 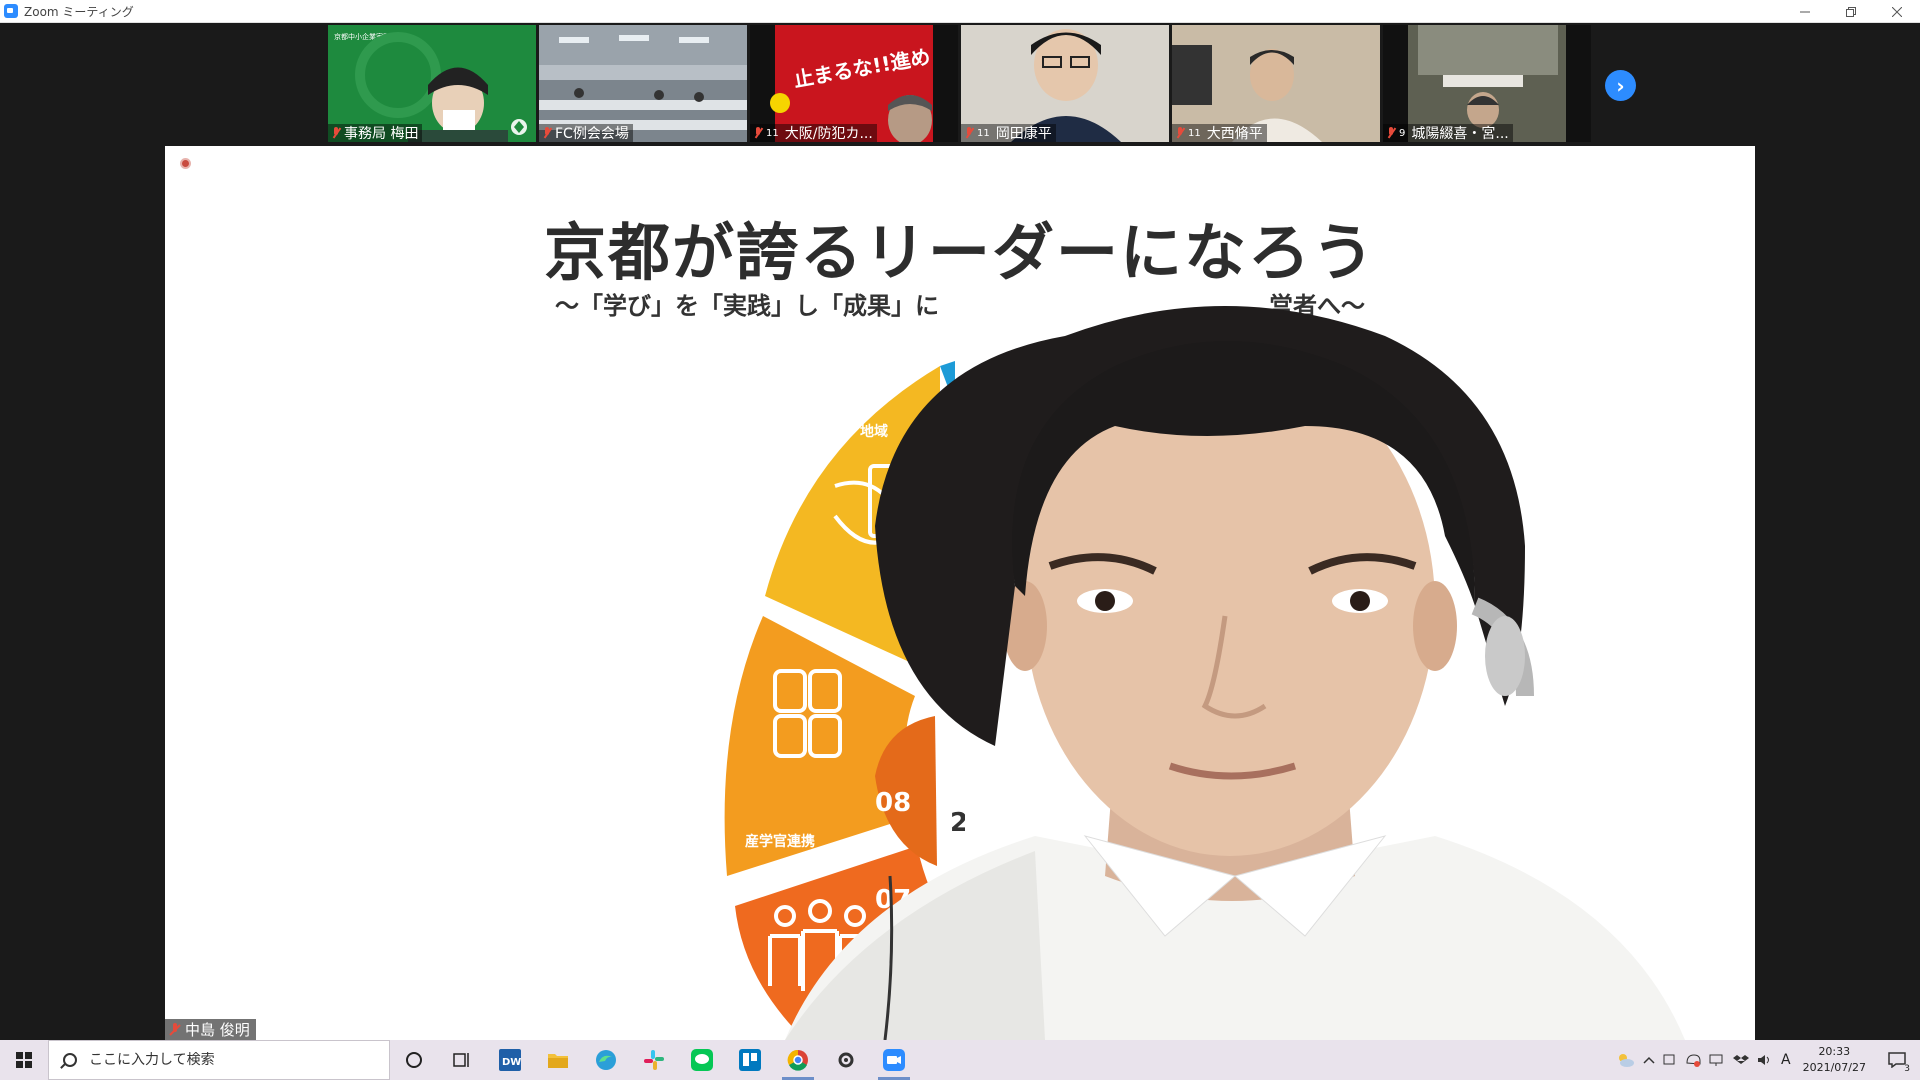 I want to click on show-hidden-icons-button, so click(x=1649, y=1060).